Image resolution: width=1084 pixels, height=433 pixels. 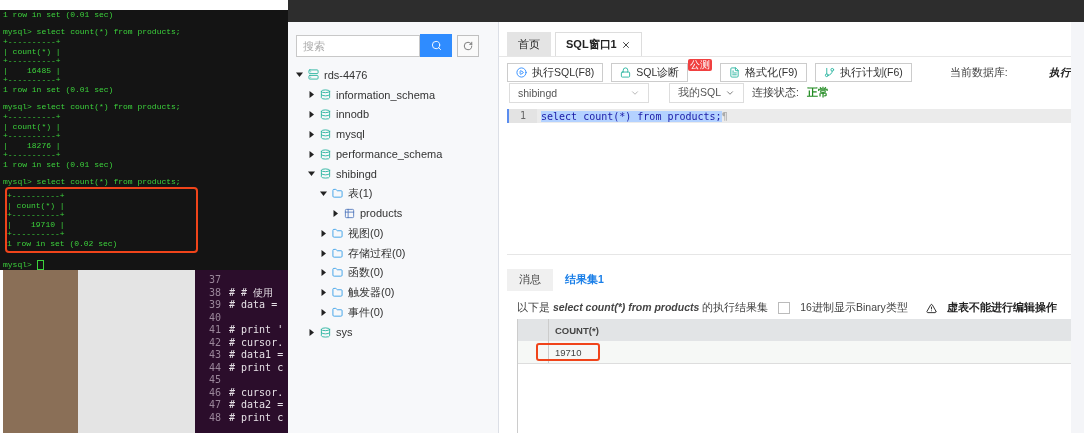 What do you see at coordinates (62, 244) in the screenshot?
I see `terminal-line: 1 row in set (0.02 sec)` at bounding box center [62, 244].